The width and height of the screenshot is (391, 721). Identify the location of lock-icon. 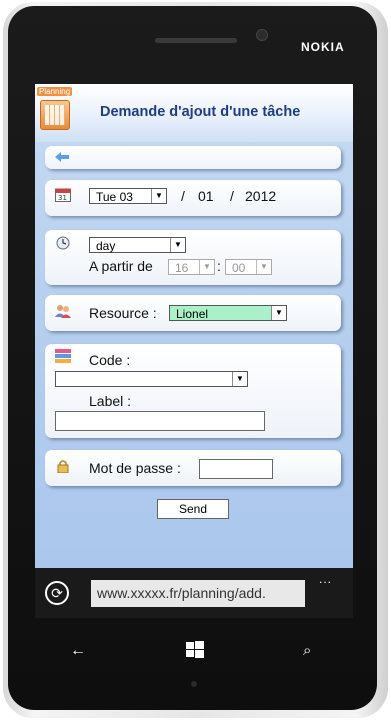
(63, 466).